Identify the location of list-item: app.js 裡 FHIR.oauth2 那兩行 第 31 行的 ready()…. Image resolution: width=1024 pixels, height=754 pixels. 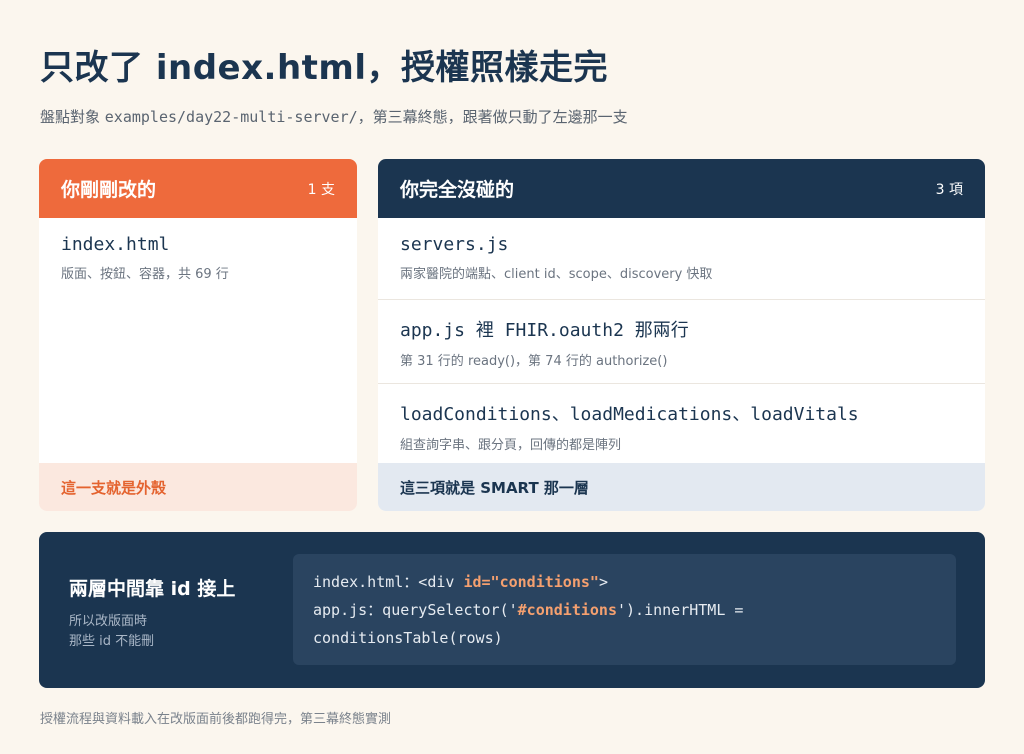
(681, 342).